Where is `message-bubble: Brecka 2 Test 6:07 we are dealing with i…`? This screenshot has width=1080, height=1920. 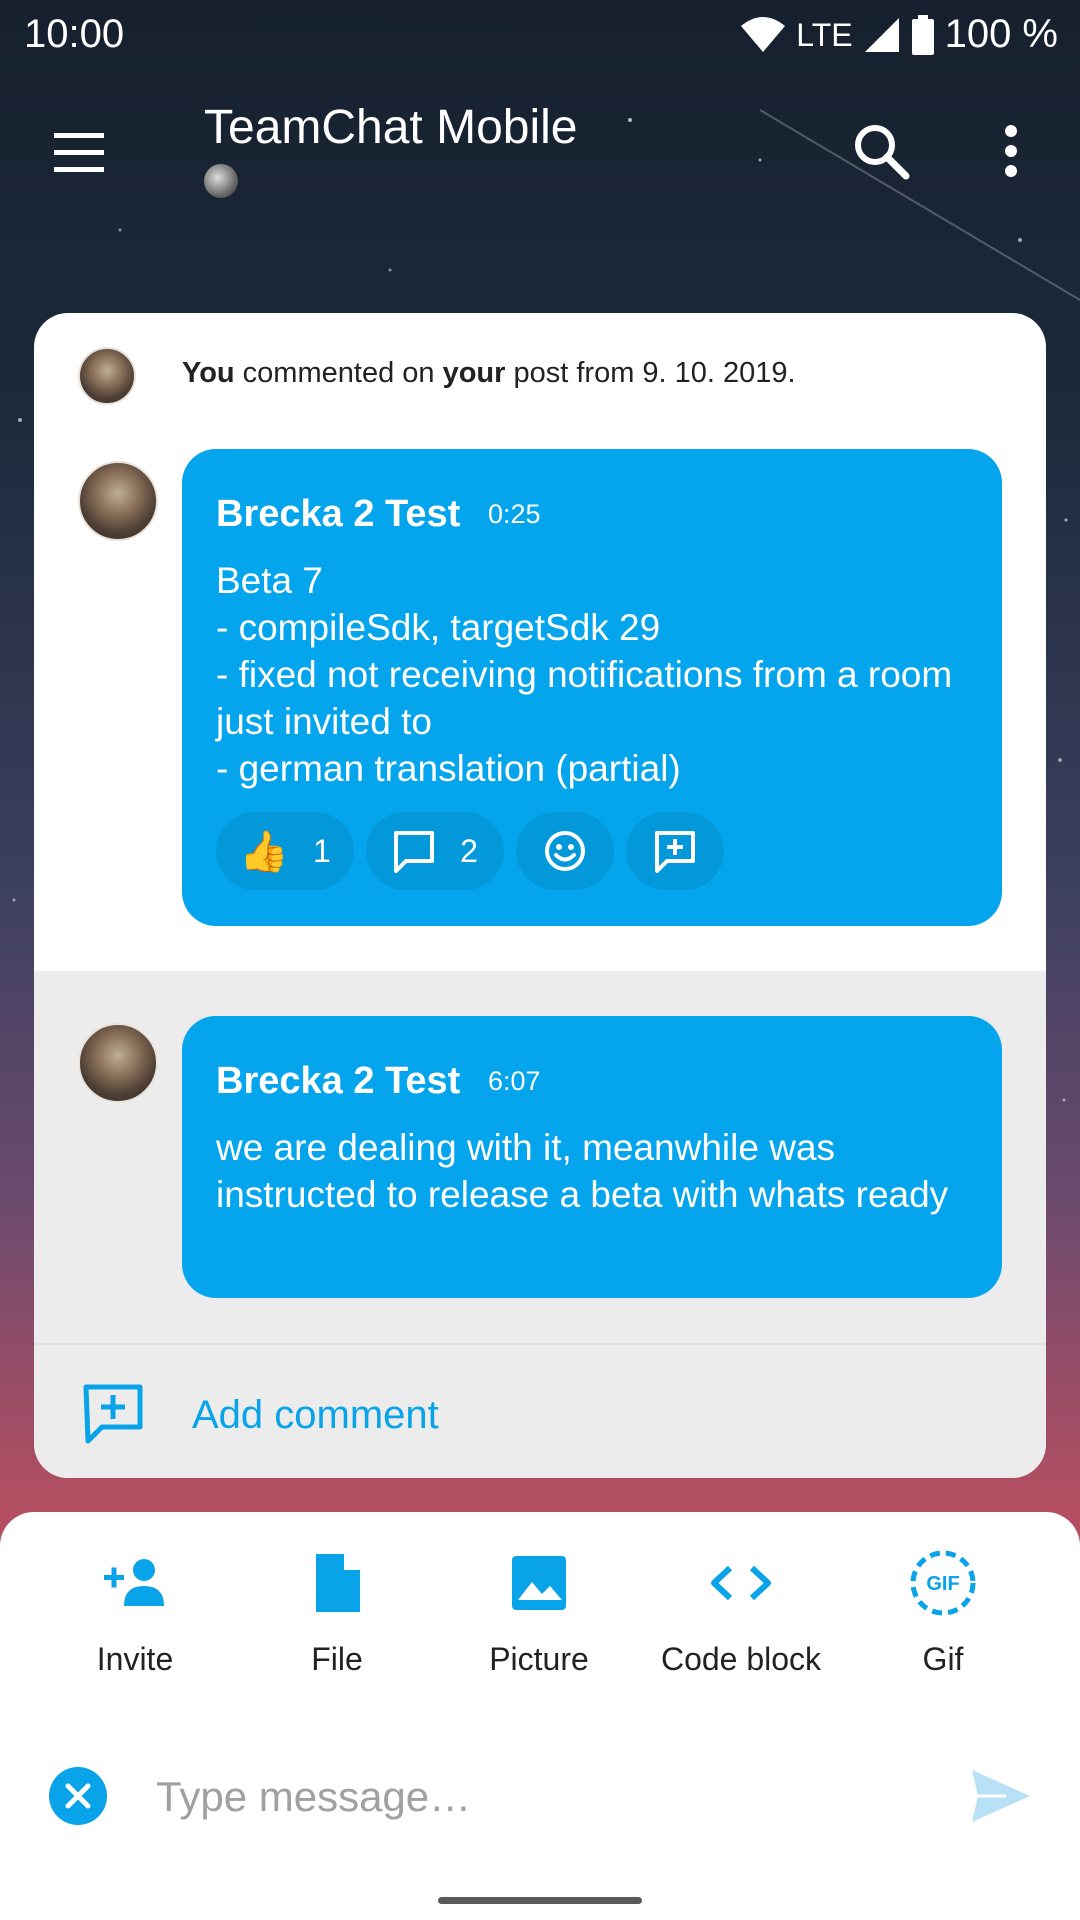
message-bubble: Brecka 2 Test 6:07 we are dealing with i… is located at coordinates (592, 1157).